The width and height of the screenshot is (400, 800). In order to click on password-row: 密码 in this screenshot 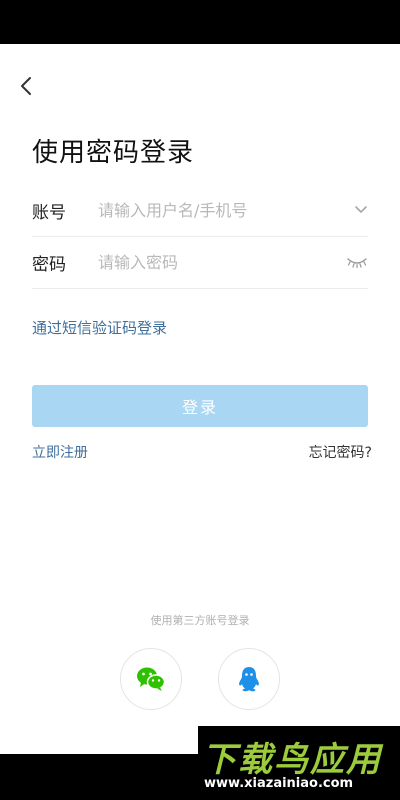, I will do `click(200, 262)`.